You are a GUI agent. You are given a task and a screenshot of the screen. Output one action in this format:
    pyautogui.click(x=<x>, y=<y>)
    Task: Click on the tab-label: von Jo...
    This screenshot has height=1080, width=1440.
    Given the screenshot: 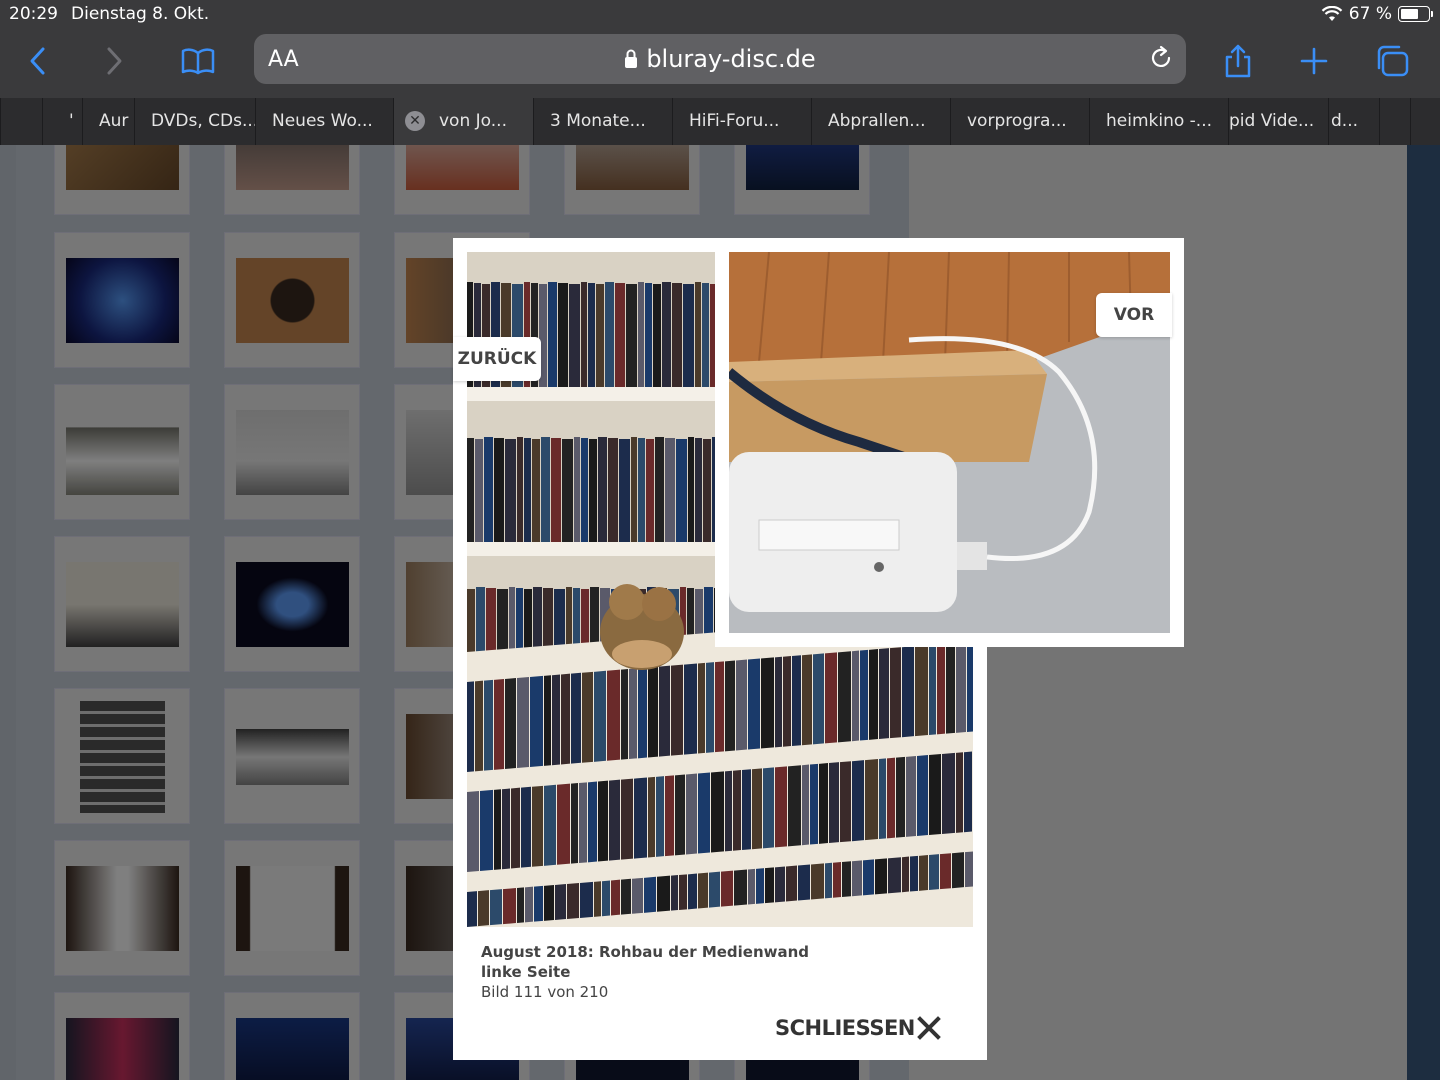 What is the action you would take?
    pyautogui.click(x=473, y=121)
    